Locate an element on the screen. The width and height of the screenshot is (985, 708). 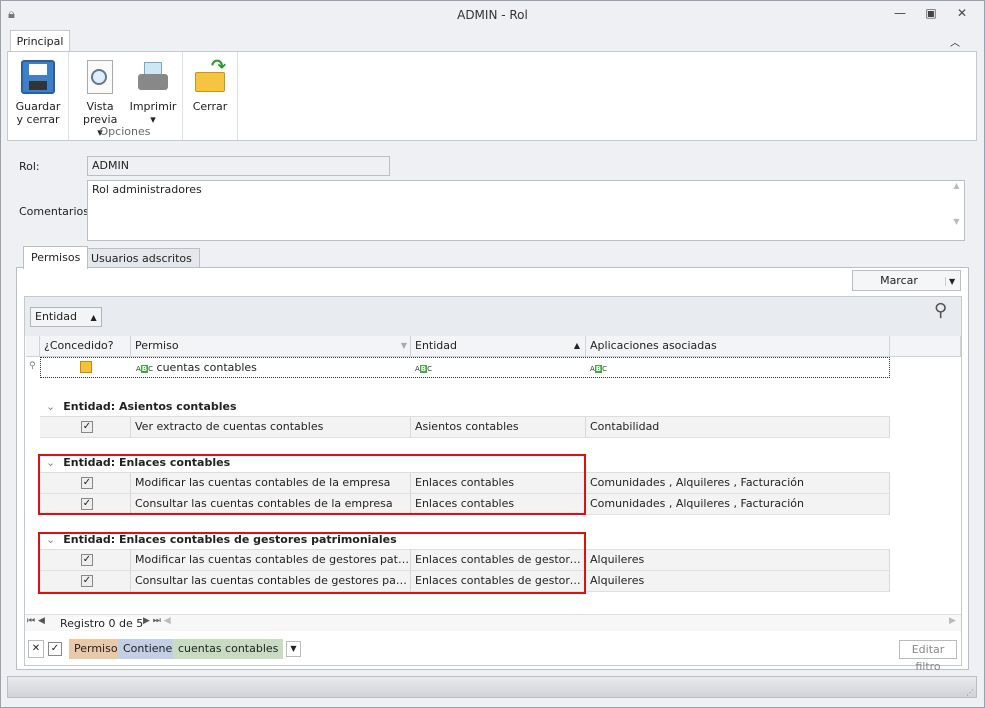
filter-entidad-cell: ABC is located at coordinates (423, 367).